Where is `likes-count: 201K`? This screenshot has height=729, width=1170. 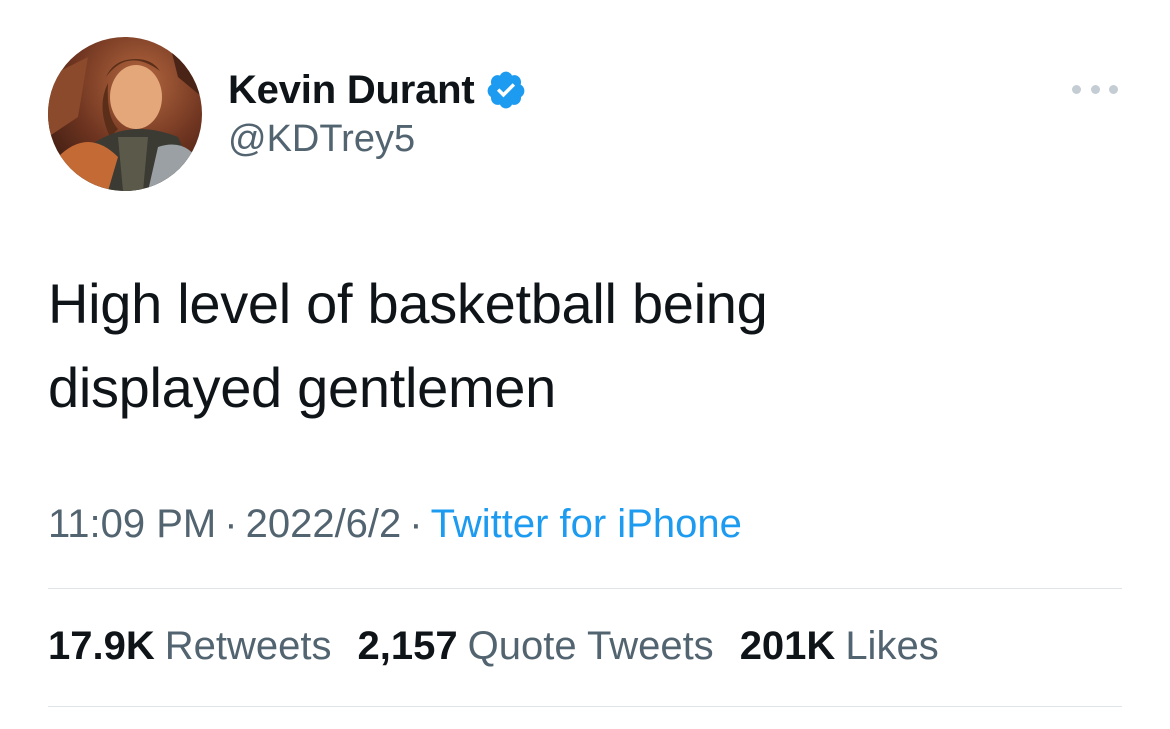 likes-count: 201K is located at coordinates (787, 646).